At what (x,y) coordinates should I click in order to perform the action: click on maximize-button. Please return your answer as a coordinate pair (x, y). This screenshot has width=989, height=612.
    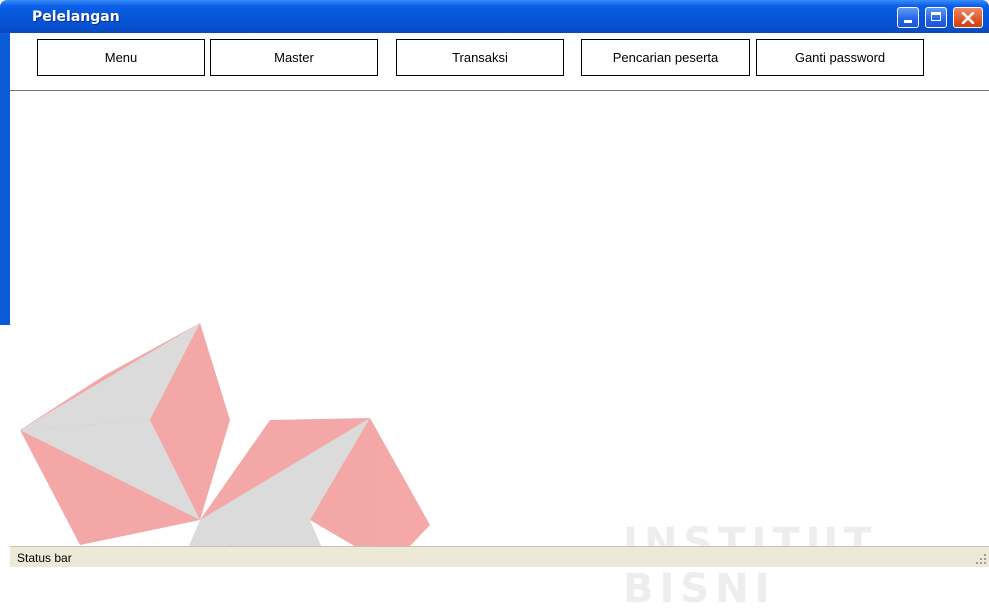
    Looking at the image, I should click on (936, 17).